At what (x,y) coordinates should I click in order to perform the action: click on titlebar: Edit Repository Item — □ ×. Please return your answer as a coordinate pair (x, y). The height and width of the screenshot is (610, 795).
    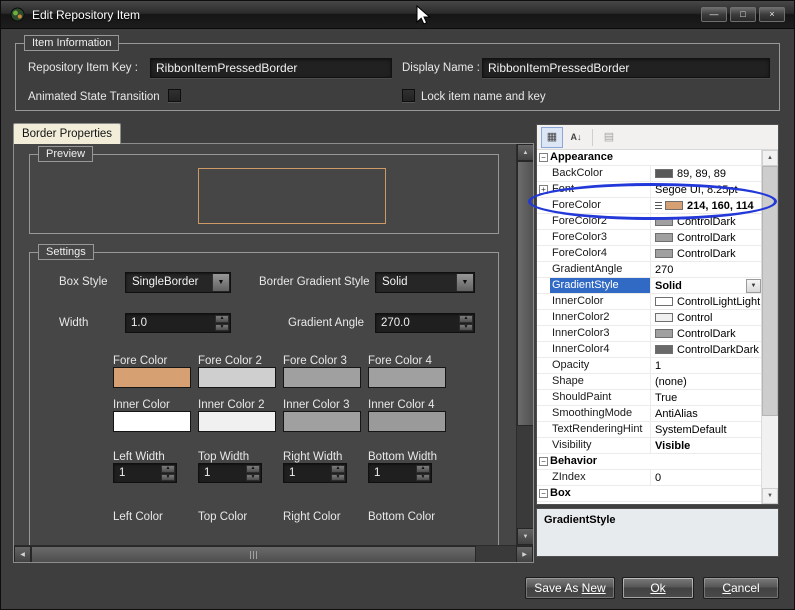
    Looking at the image, I should click on (397, 15).